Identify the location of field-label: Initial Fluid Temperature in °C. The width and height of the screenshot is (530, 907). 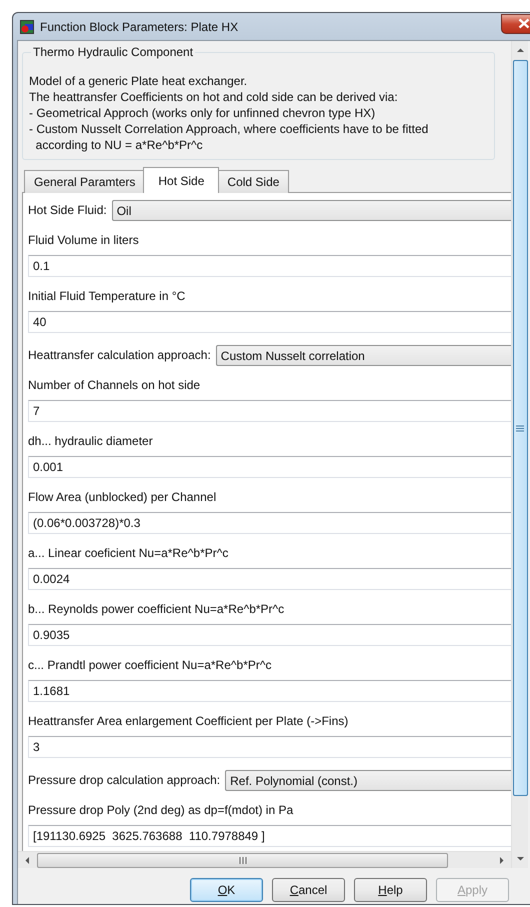
(107, 296).